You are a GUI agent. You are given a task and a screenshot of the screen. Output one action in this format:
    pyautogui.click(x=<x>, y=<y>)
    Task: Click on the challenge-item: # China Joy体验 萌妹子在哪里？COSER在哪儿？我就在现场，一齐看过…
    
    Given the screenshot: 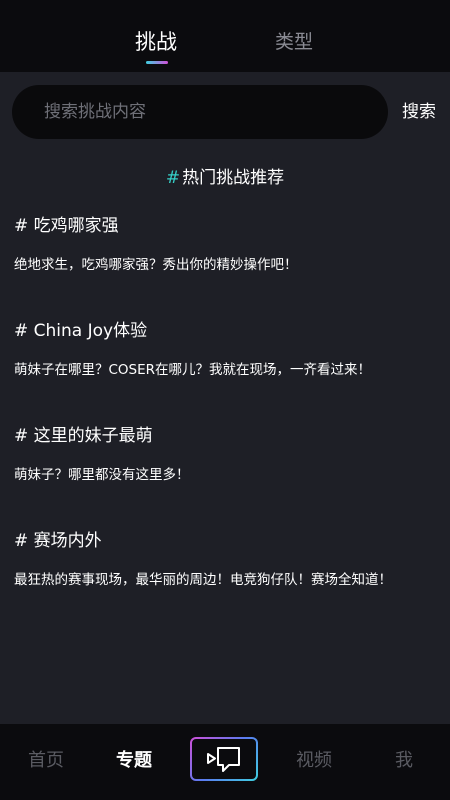 What is the action you would take?
    pyautogui.click(x=226, y=371)
    